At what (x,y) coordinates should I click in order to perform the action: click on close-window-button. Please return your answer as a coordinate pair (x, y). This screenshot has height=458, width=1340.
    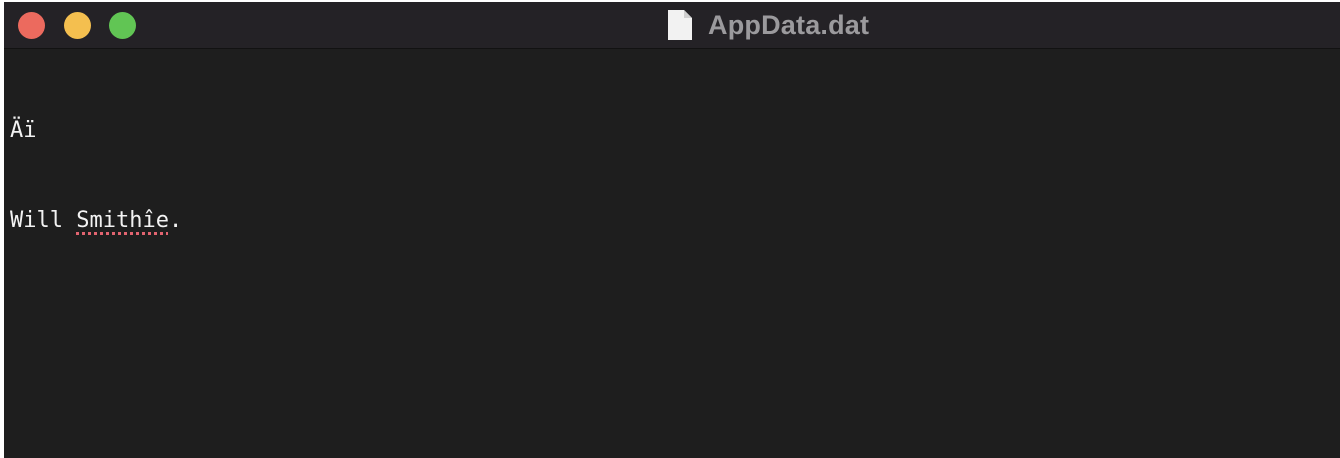
    Looking at the image, I should click on (31, 25).